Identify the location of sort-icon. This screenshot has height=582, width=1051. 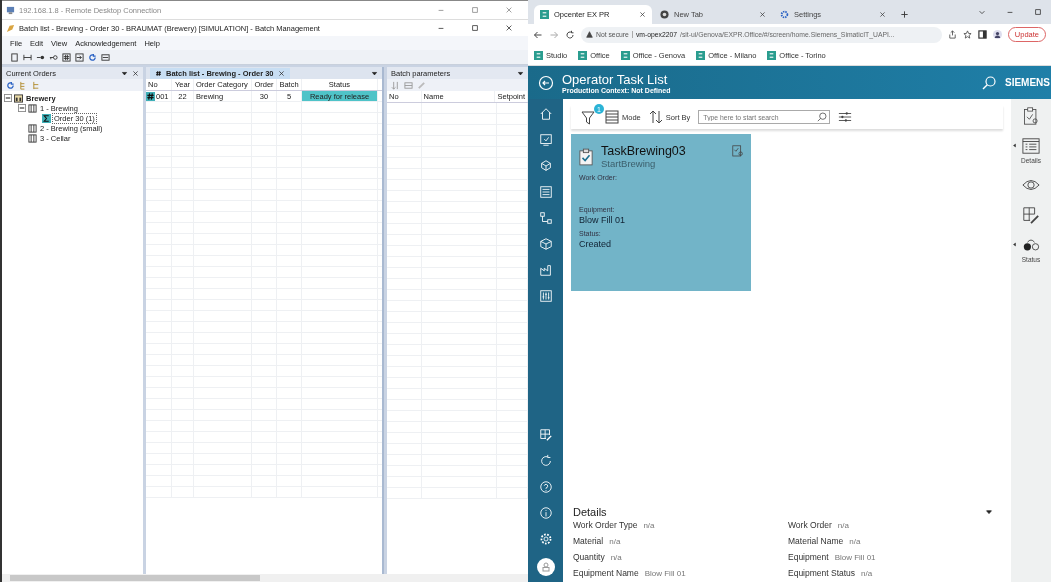
(655, 117).